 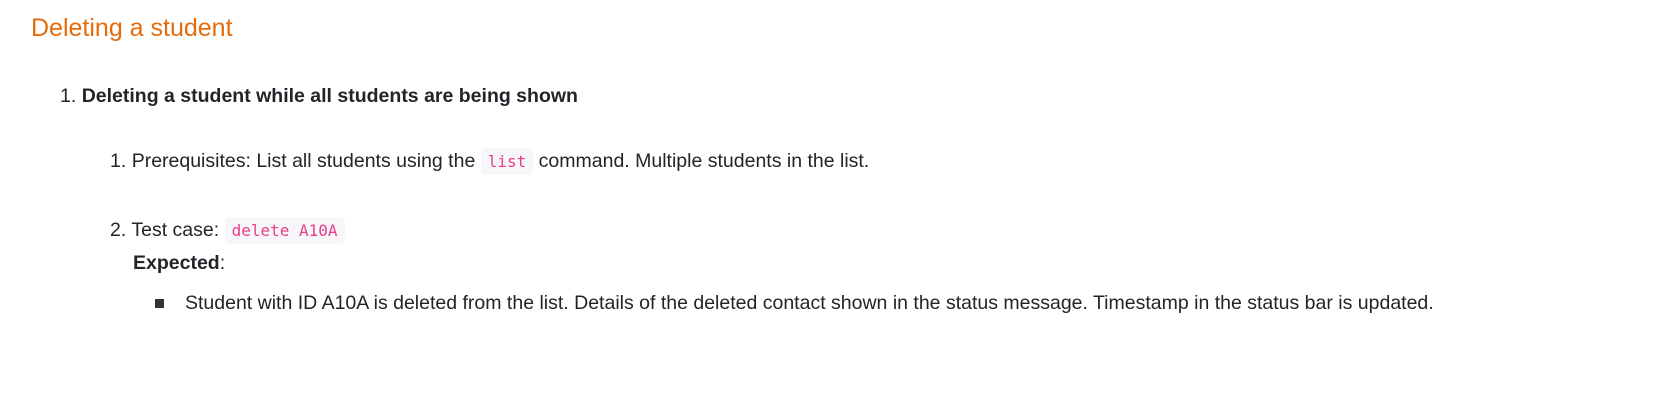 What do you see at coordinates (222, 263) in the screenshot?
I see `expected-colon: :` at bounding box center [222, 263].